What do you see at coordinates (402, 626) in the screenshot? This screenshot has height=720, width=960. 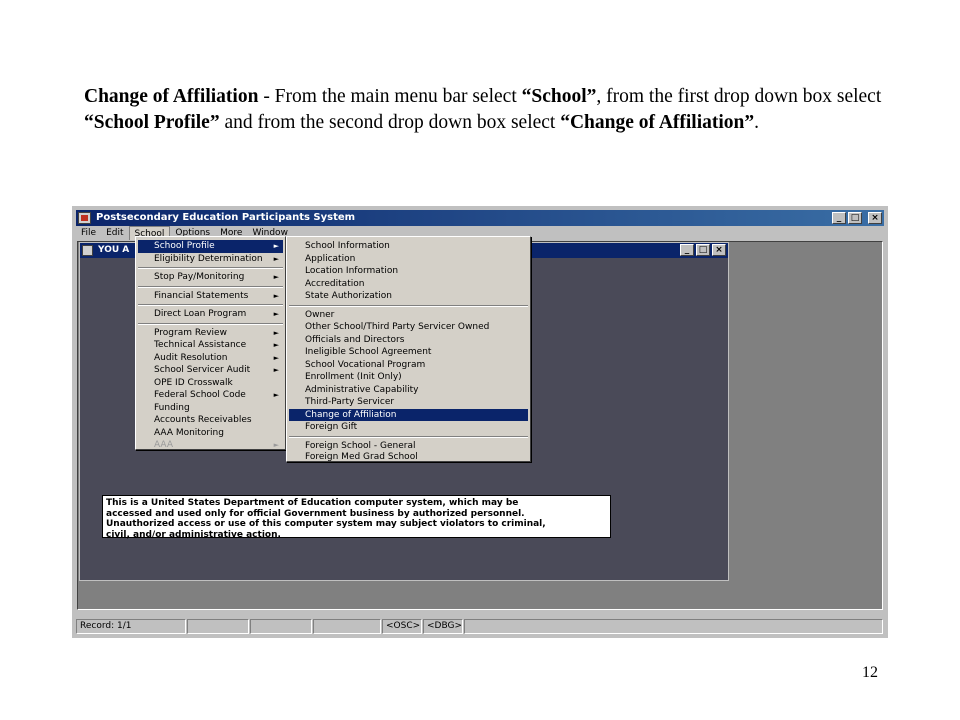 I see `status-osc: <OSC>` at bounding box center [402, 626].